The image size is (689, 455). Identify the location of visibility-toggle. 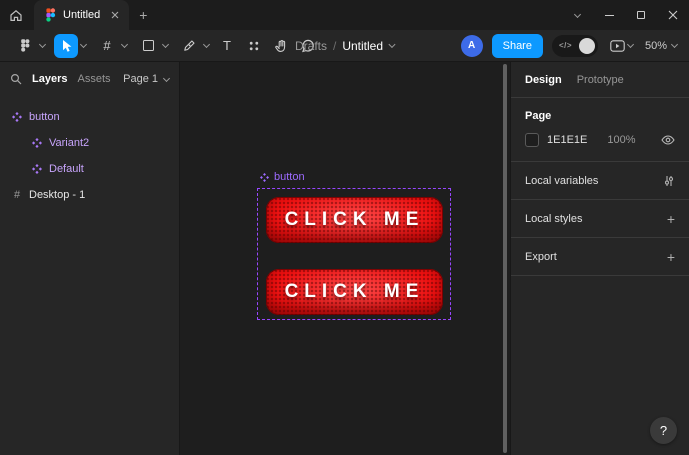
(668, 140).